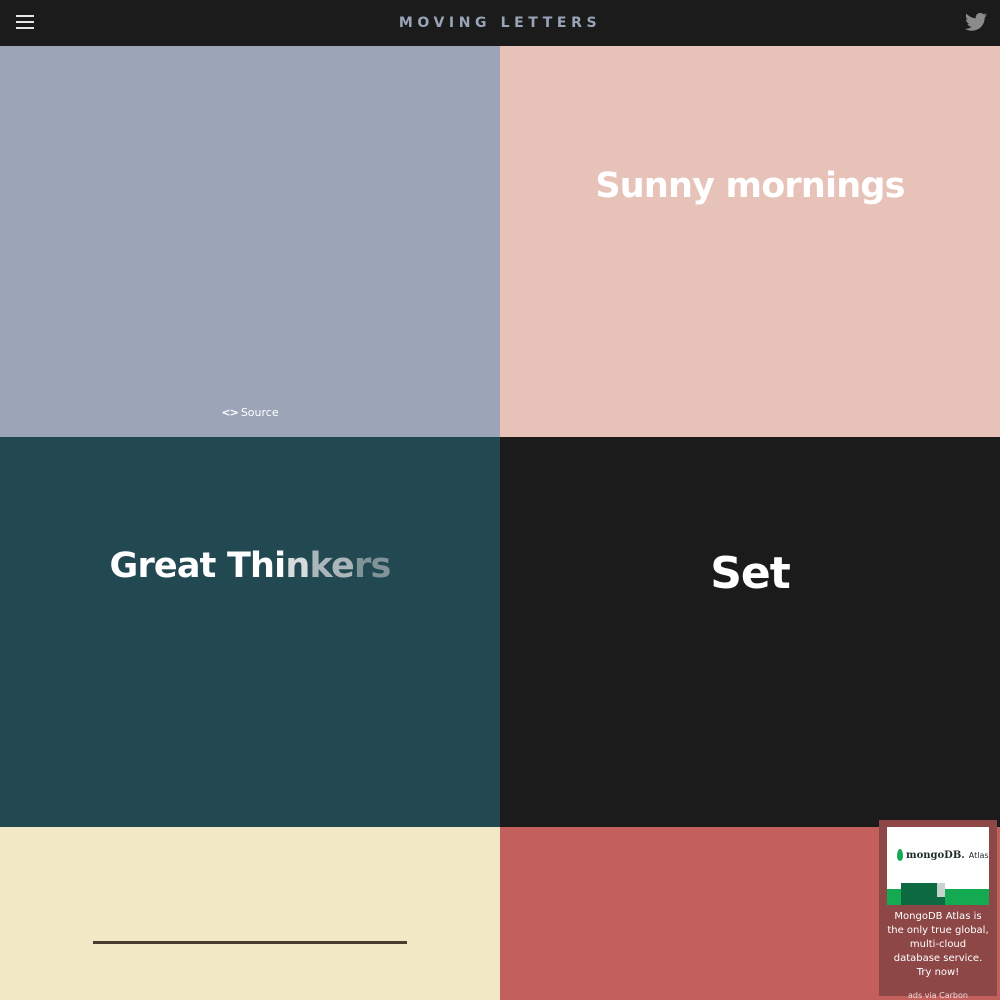  I want to click on great-thinkers-text: Great Thinkers, so click(250, 566).